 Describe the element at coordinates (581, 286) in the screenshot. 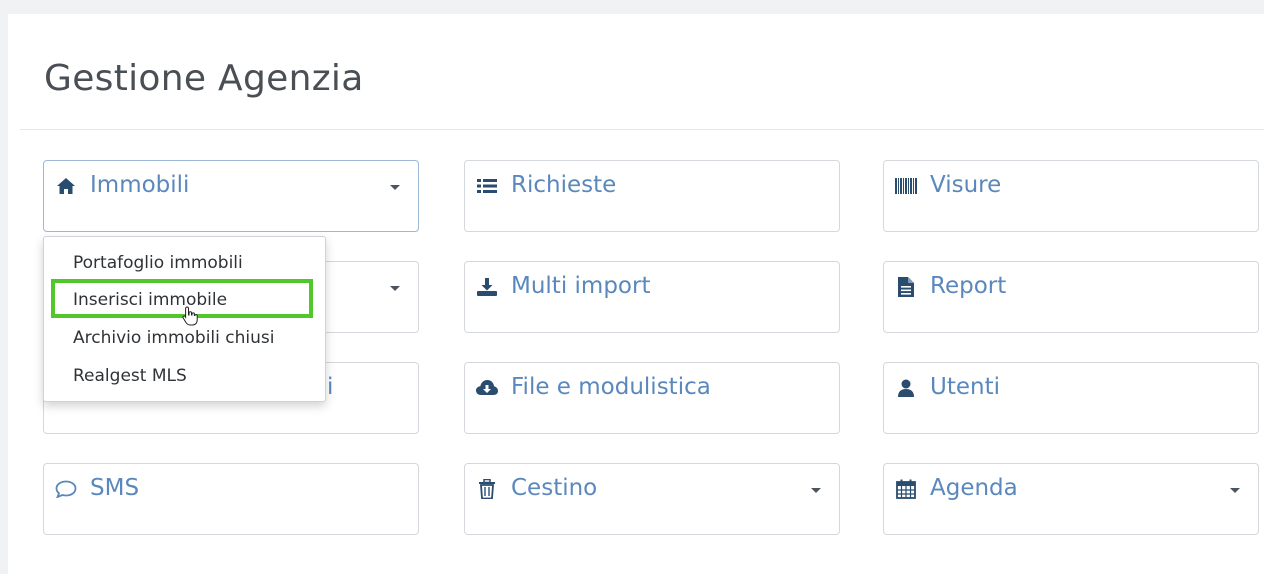

I see `multi-import-label: Multi import` at that location.